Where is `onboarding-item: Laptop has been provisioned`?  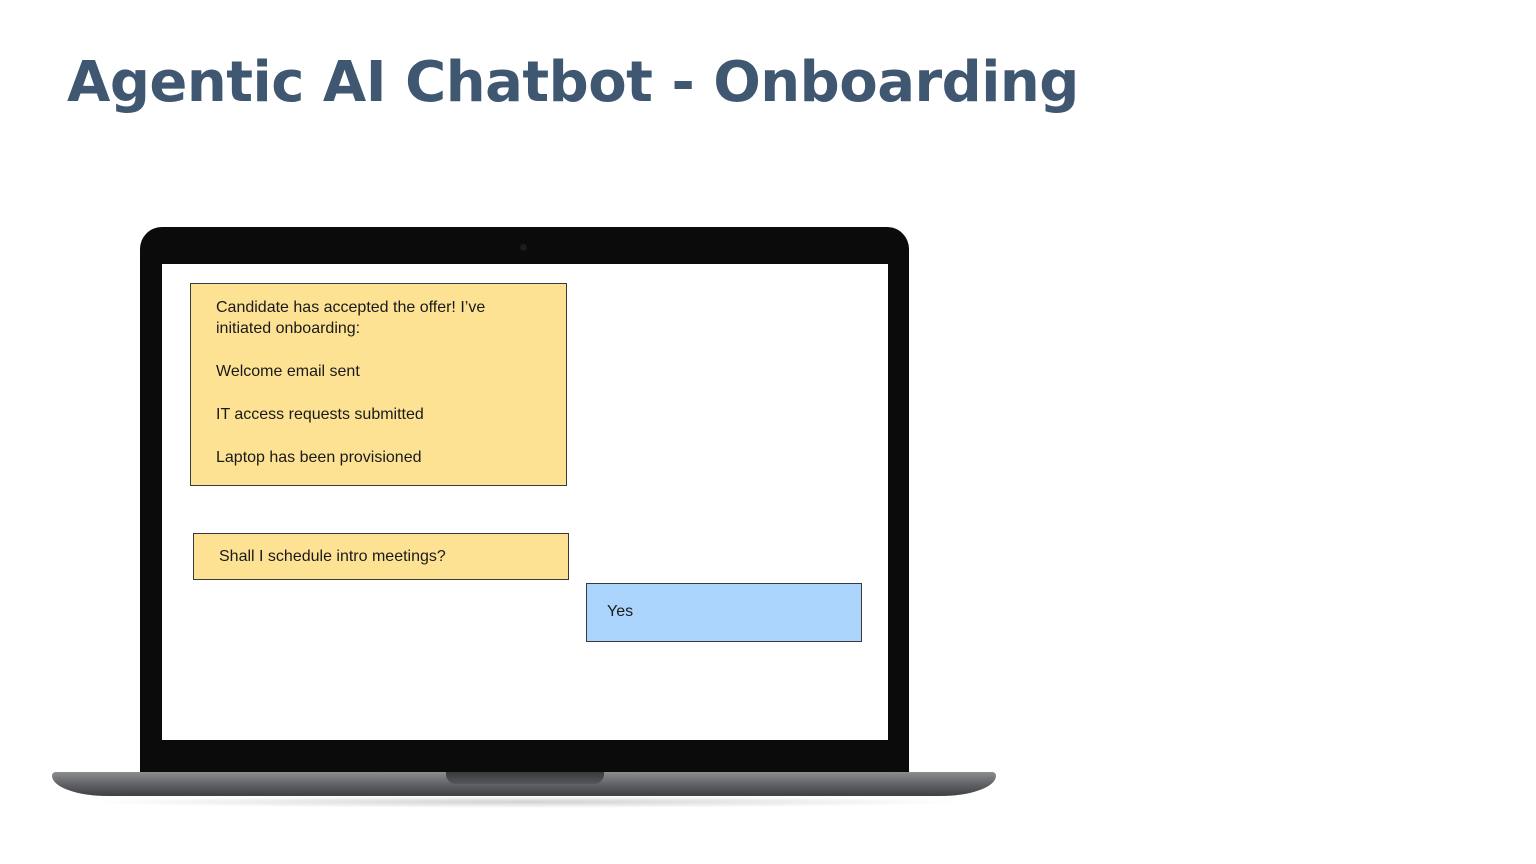
onboarding-item: Laptop has been provisioned is located at coordinates (319, 457).